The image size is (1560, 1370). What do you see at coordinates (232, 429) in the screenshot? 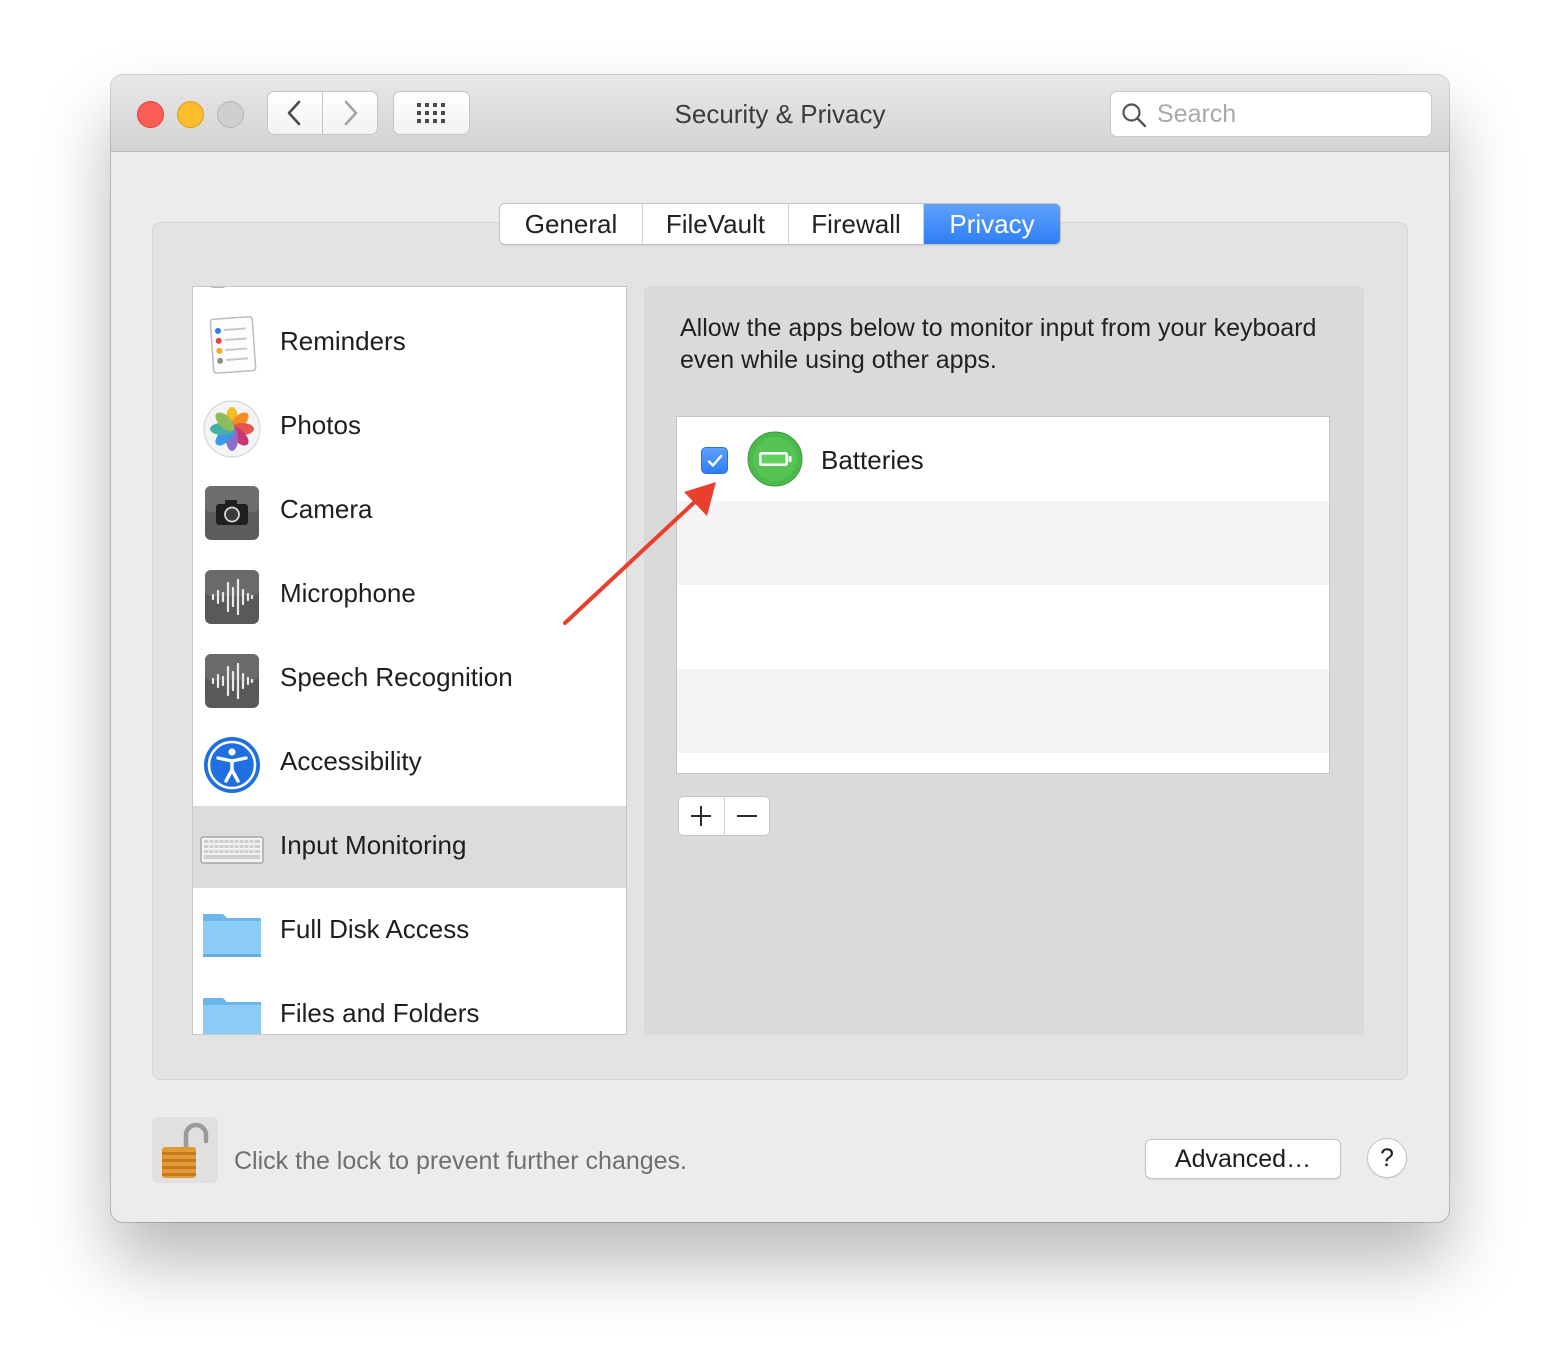
I see `photos-icon` at bounding box center [232, 429].